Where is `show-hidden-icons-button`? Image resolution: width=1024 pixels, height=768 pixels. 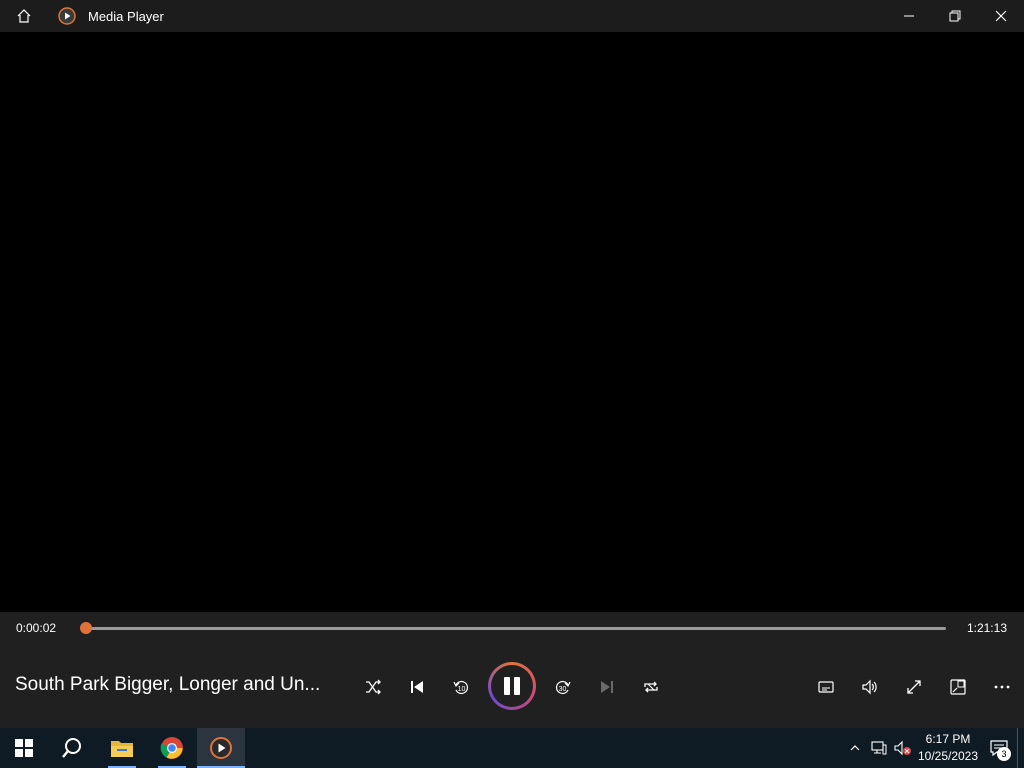 show-hidden-icons-button is located at coordinates (855, 748).